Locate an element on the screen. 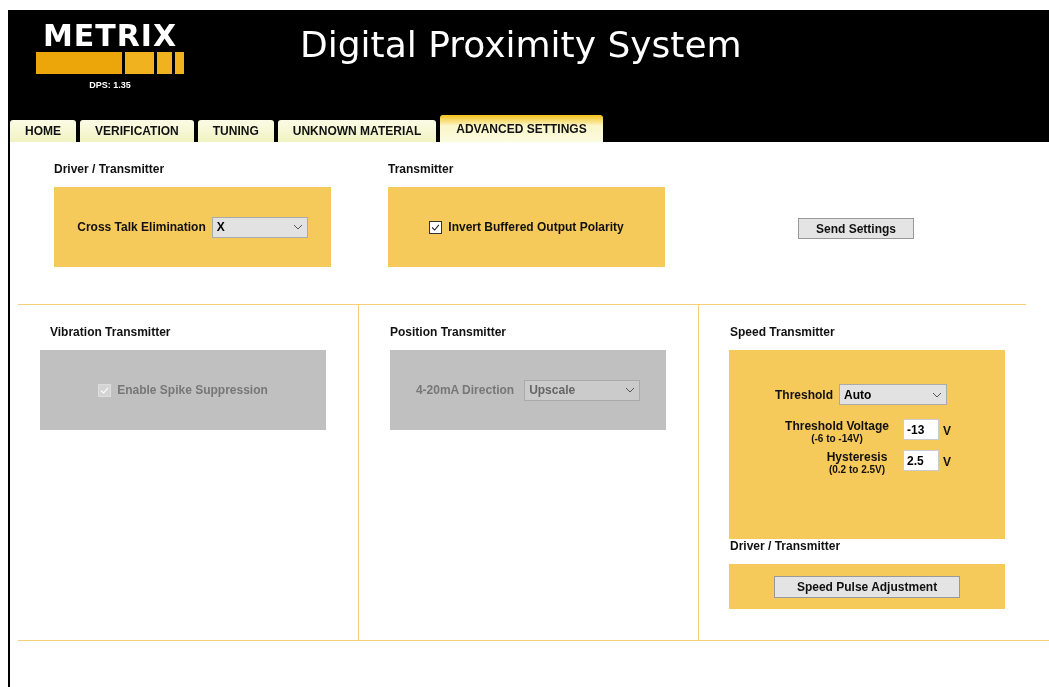 This screenshot has height=687, width=1049. send-settings-button: Send Settings is located at coordinates (856, 228).